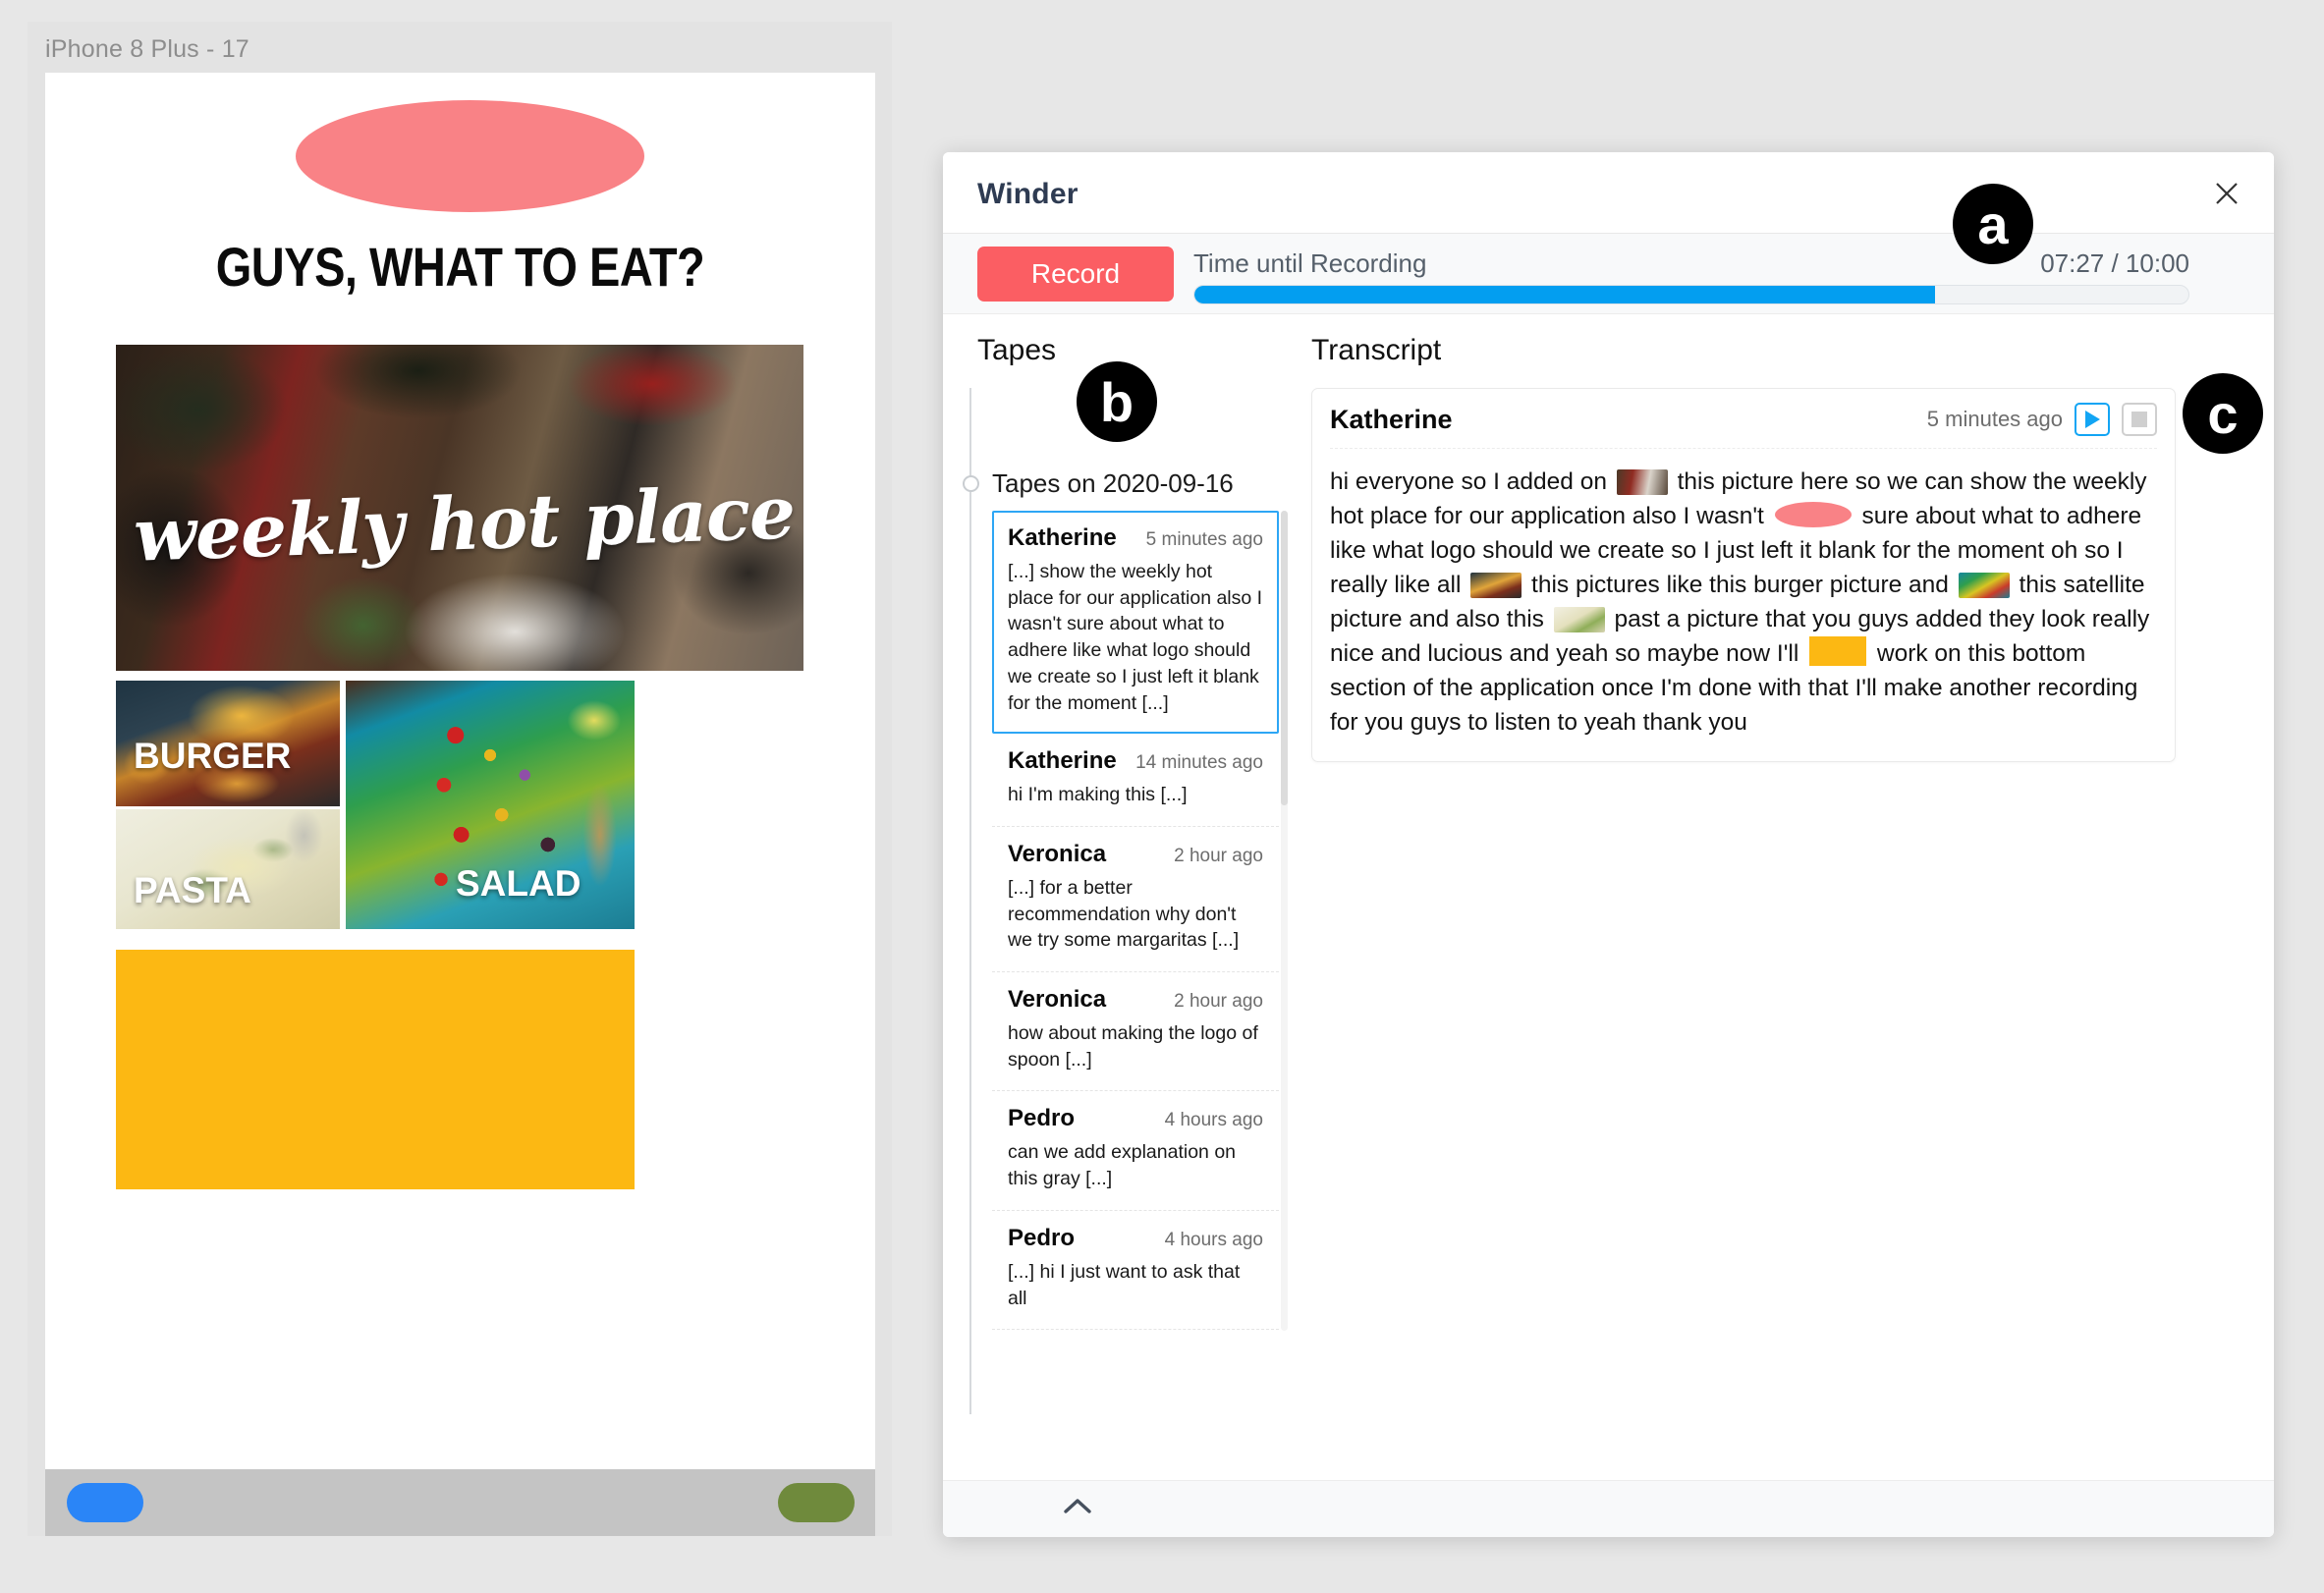 The height and width of the screenshot is (1593, 2324). I want to click on tapes-heading: Tapes, so click(1017, 350).